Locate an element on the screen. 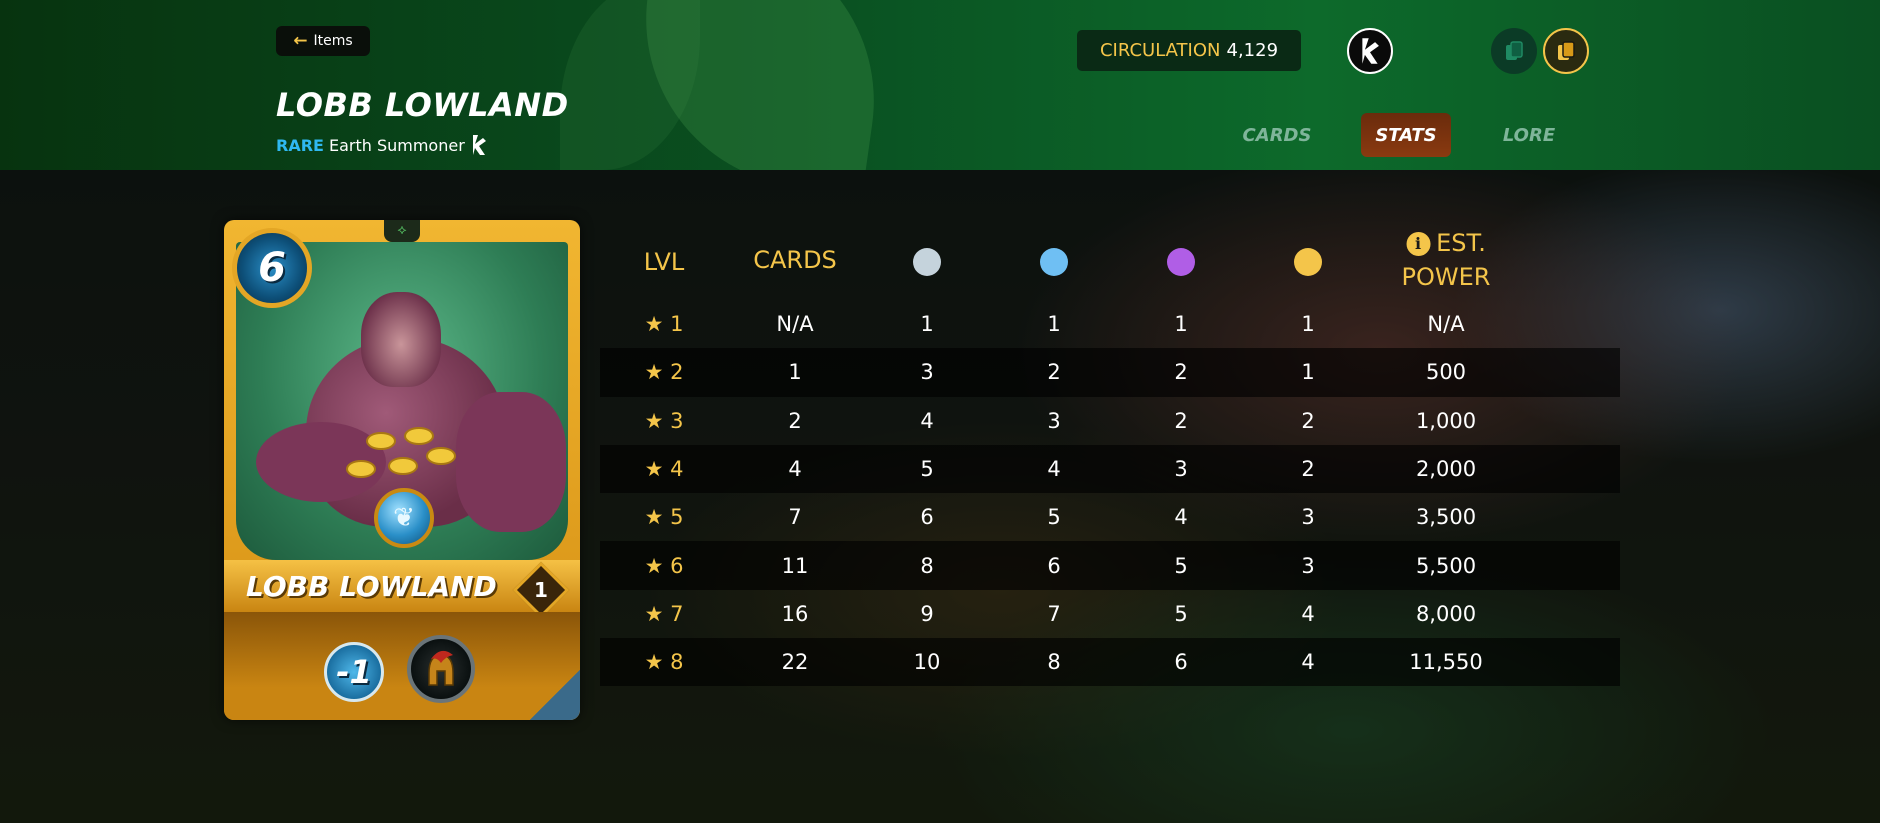  gold-cards-icon is located at coordinates (1566, 50).